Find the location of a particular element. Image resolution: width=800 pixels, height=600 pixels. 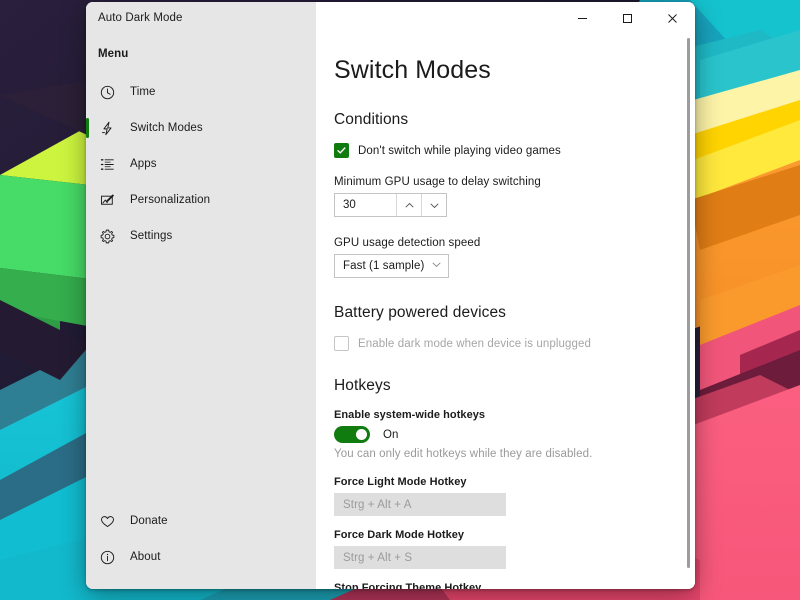

close-button is located at coordinates (672, 18).